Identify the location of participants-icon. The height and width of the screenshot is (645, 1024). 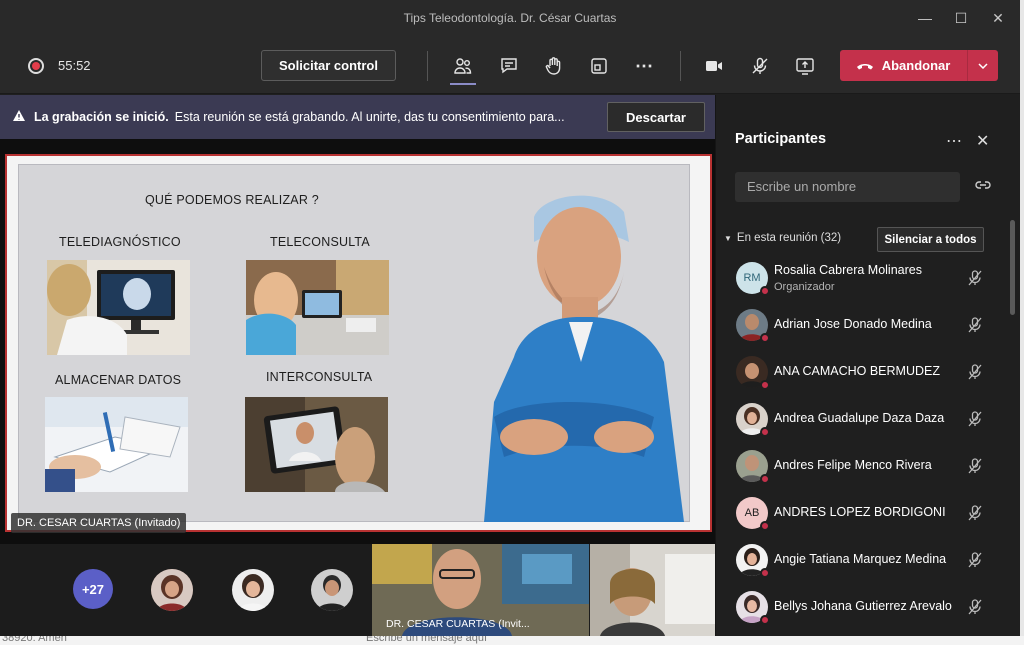
(463, 66).